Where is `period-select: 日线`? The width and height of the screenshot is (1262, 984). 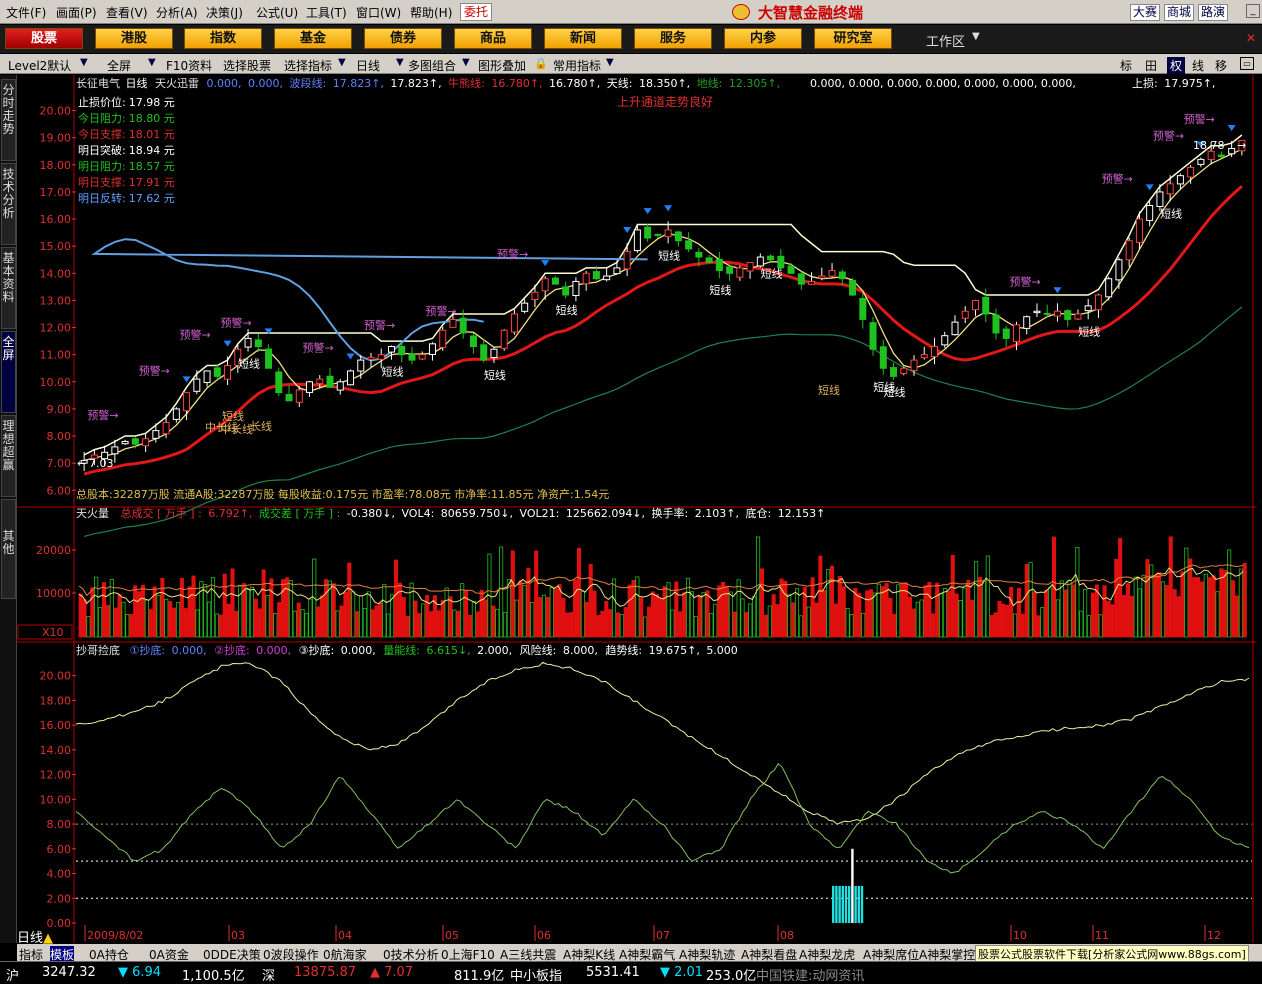
period-select: 日线 is located at coordinates (368, 65).